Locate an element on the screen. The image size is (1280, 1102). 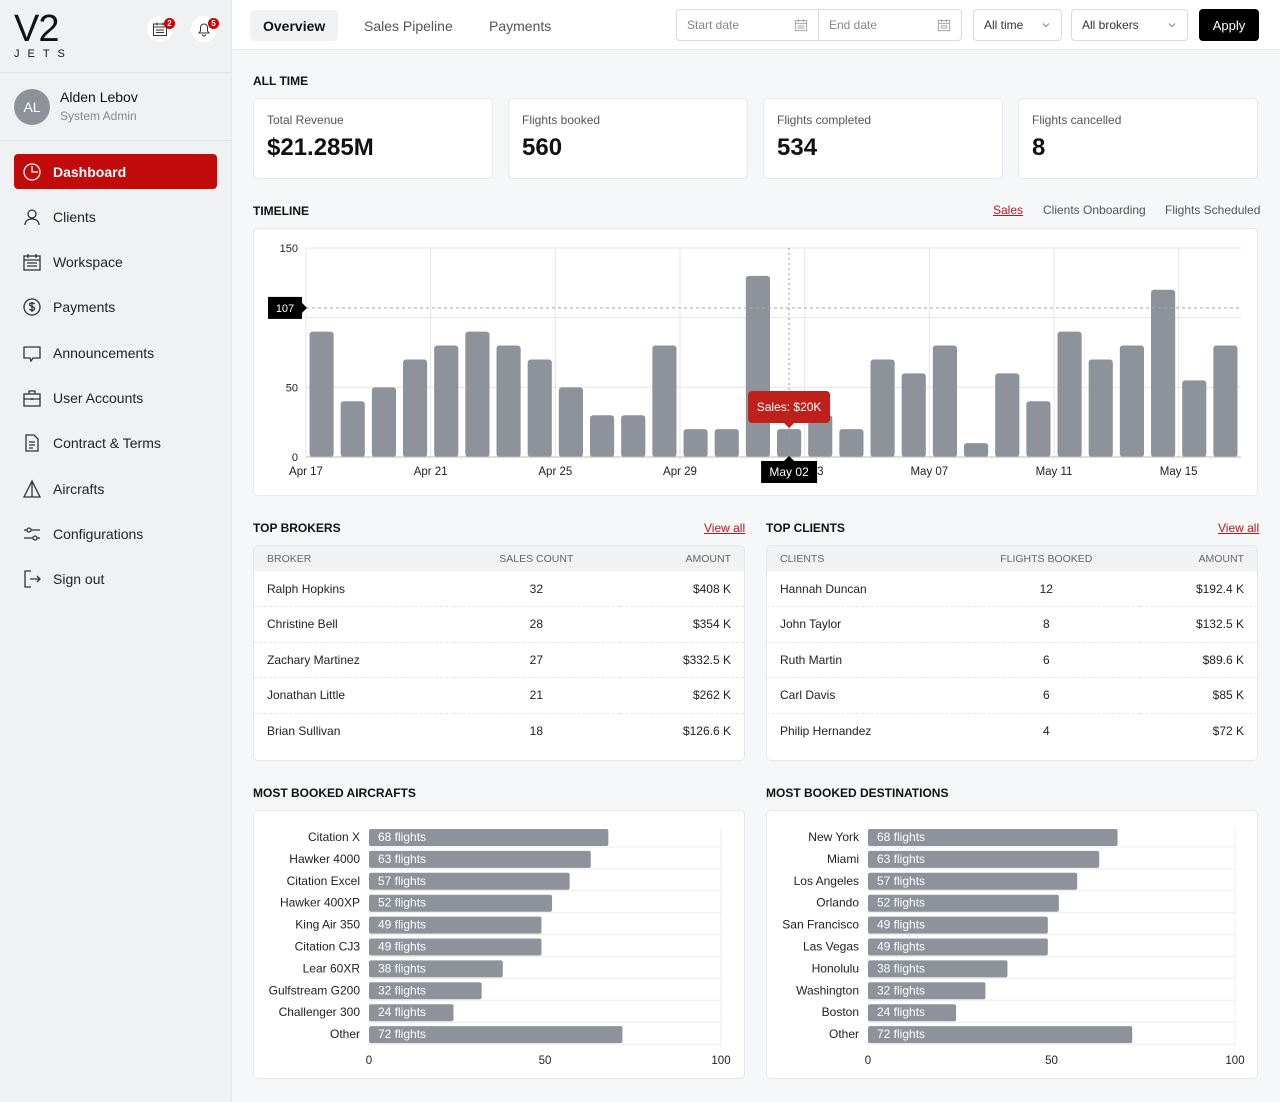
sidebar-item-announcements: Announcements is located at coordinates (115, 352).